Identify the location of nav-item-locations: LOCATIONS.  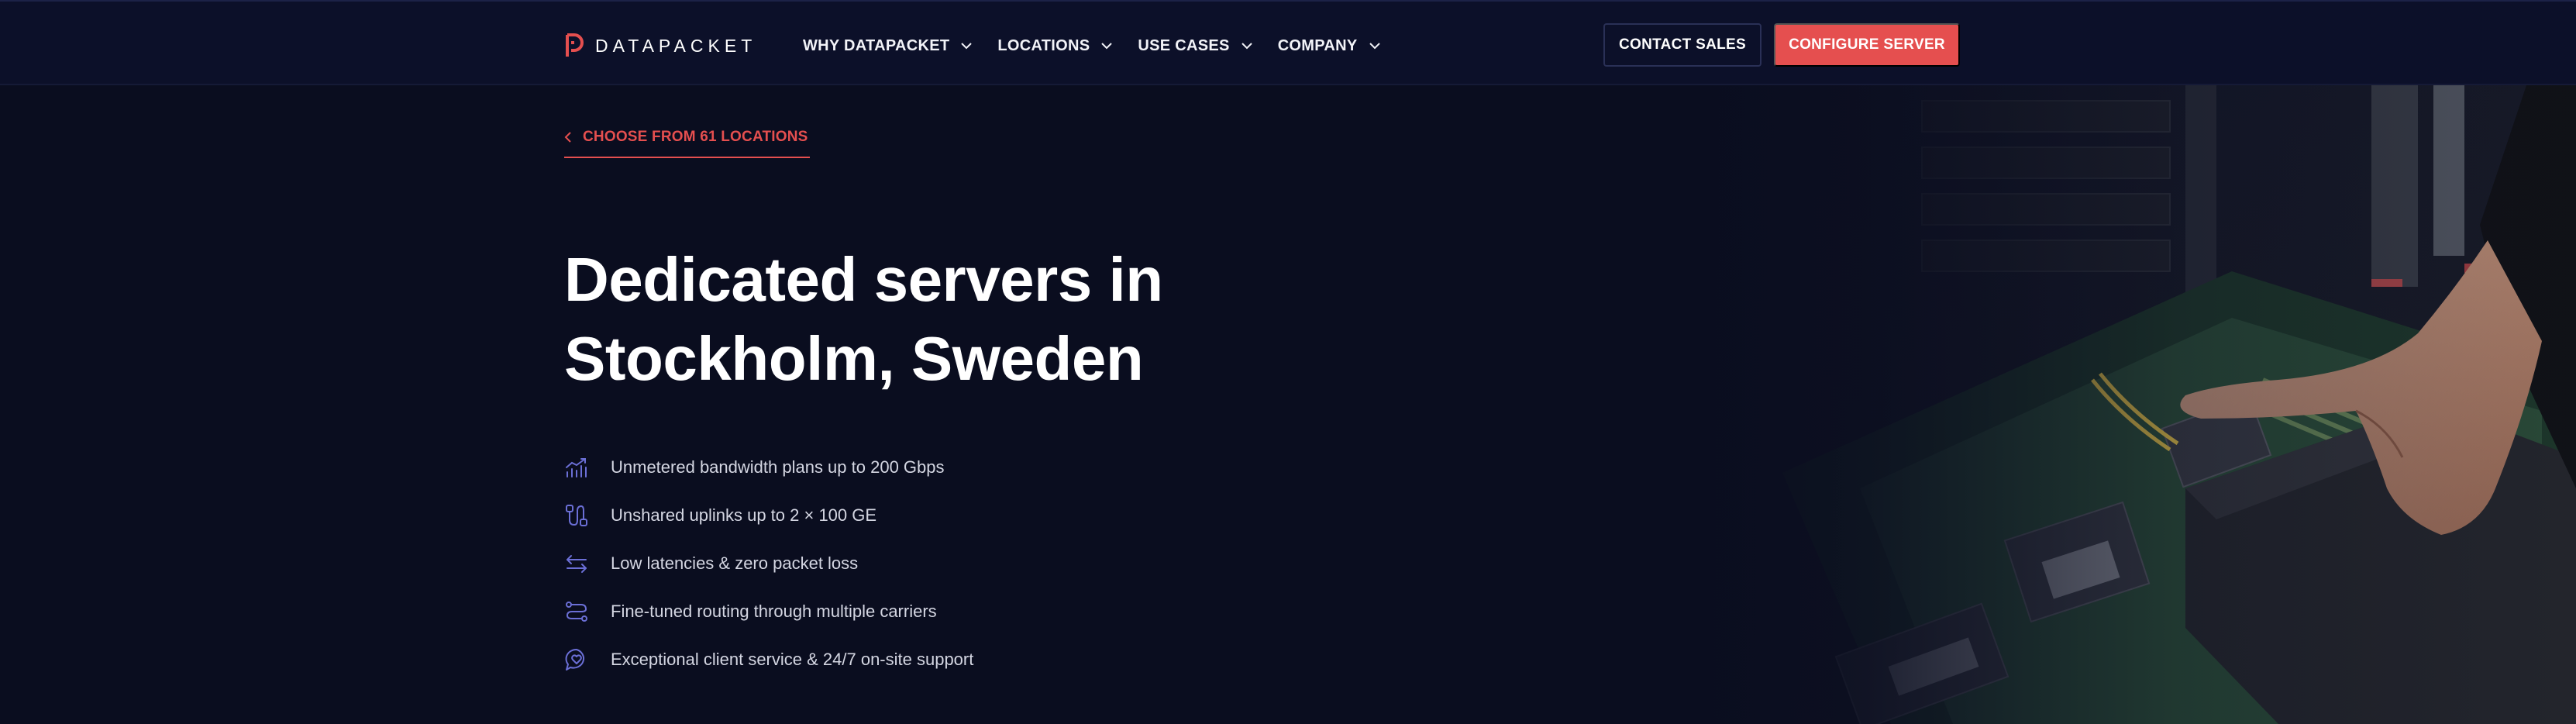
(1055, 46).